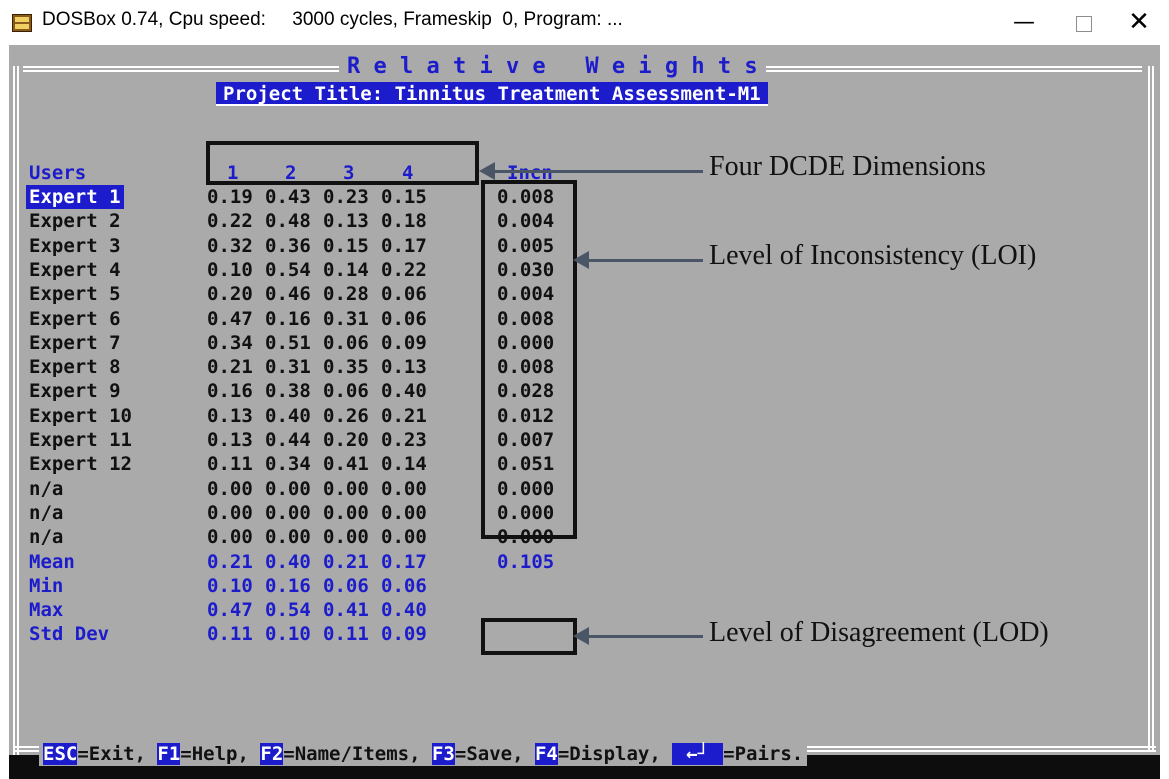 The width and height of the screenshot is (1169, 779). Describe the element at coordinates (615, 754) in the screenshot. I see `f4-key-label: =Display,` at that location.